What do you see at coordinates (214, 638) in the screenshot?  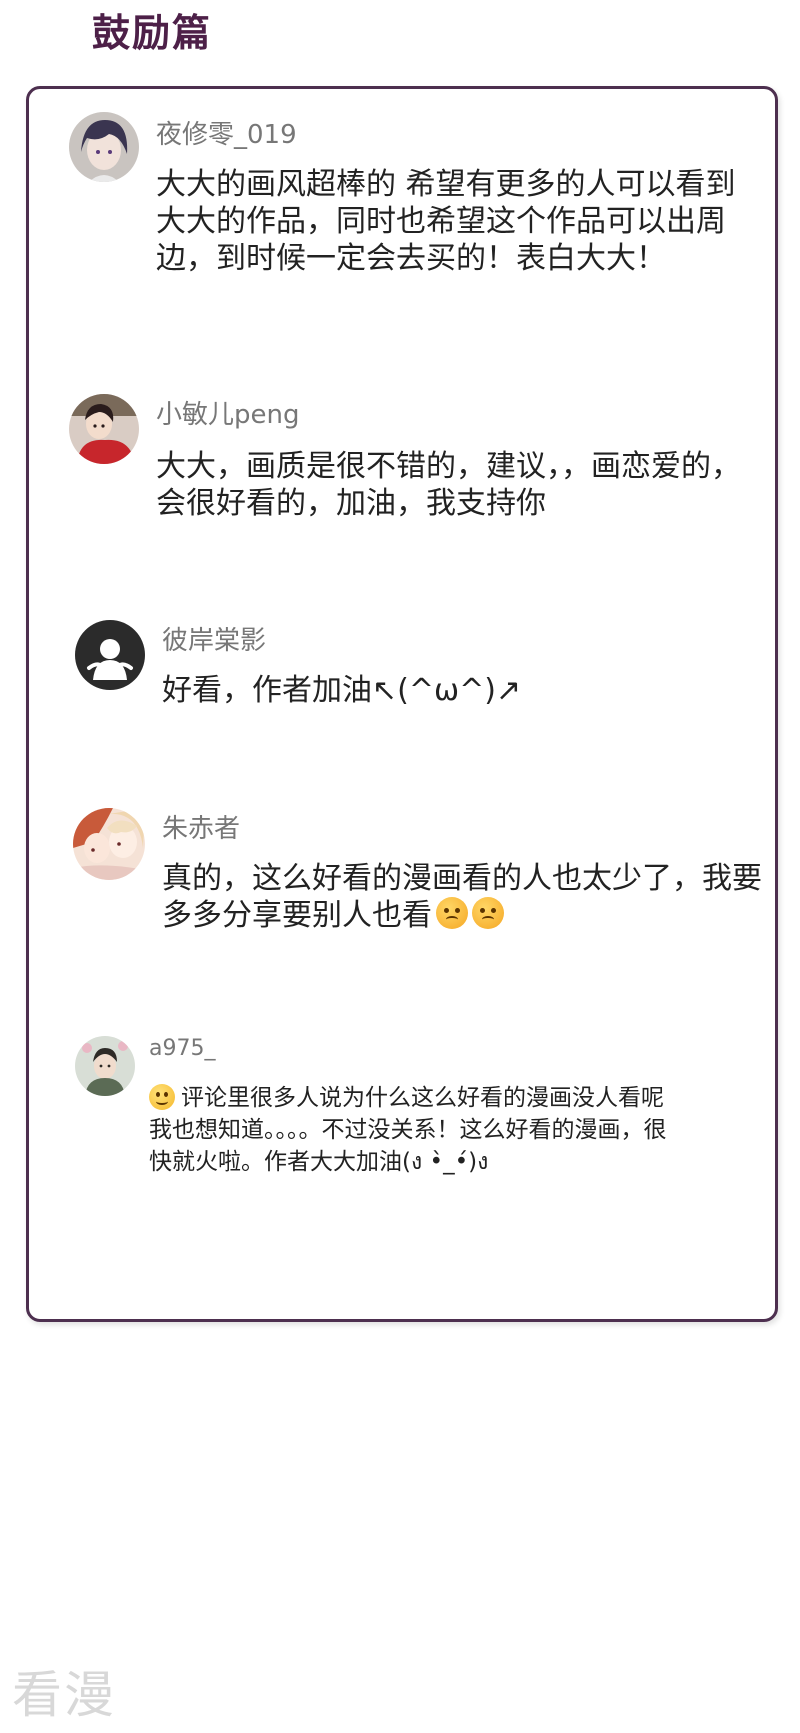 I see `username: 彼岸棠影` at bounding box center [214, 638].